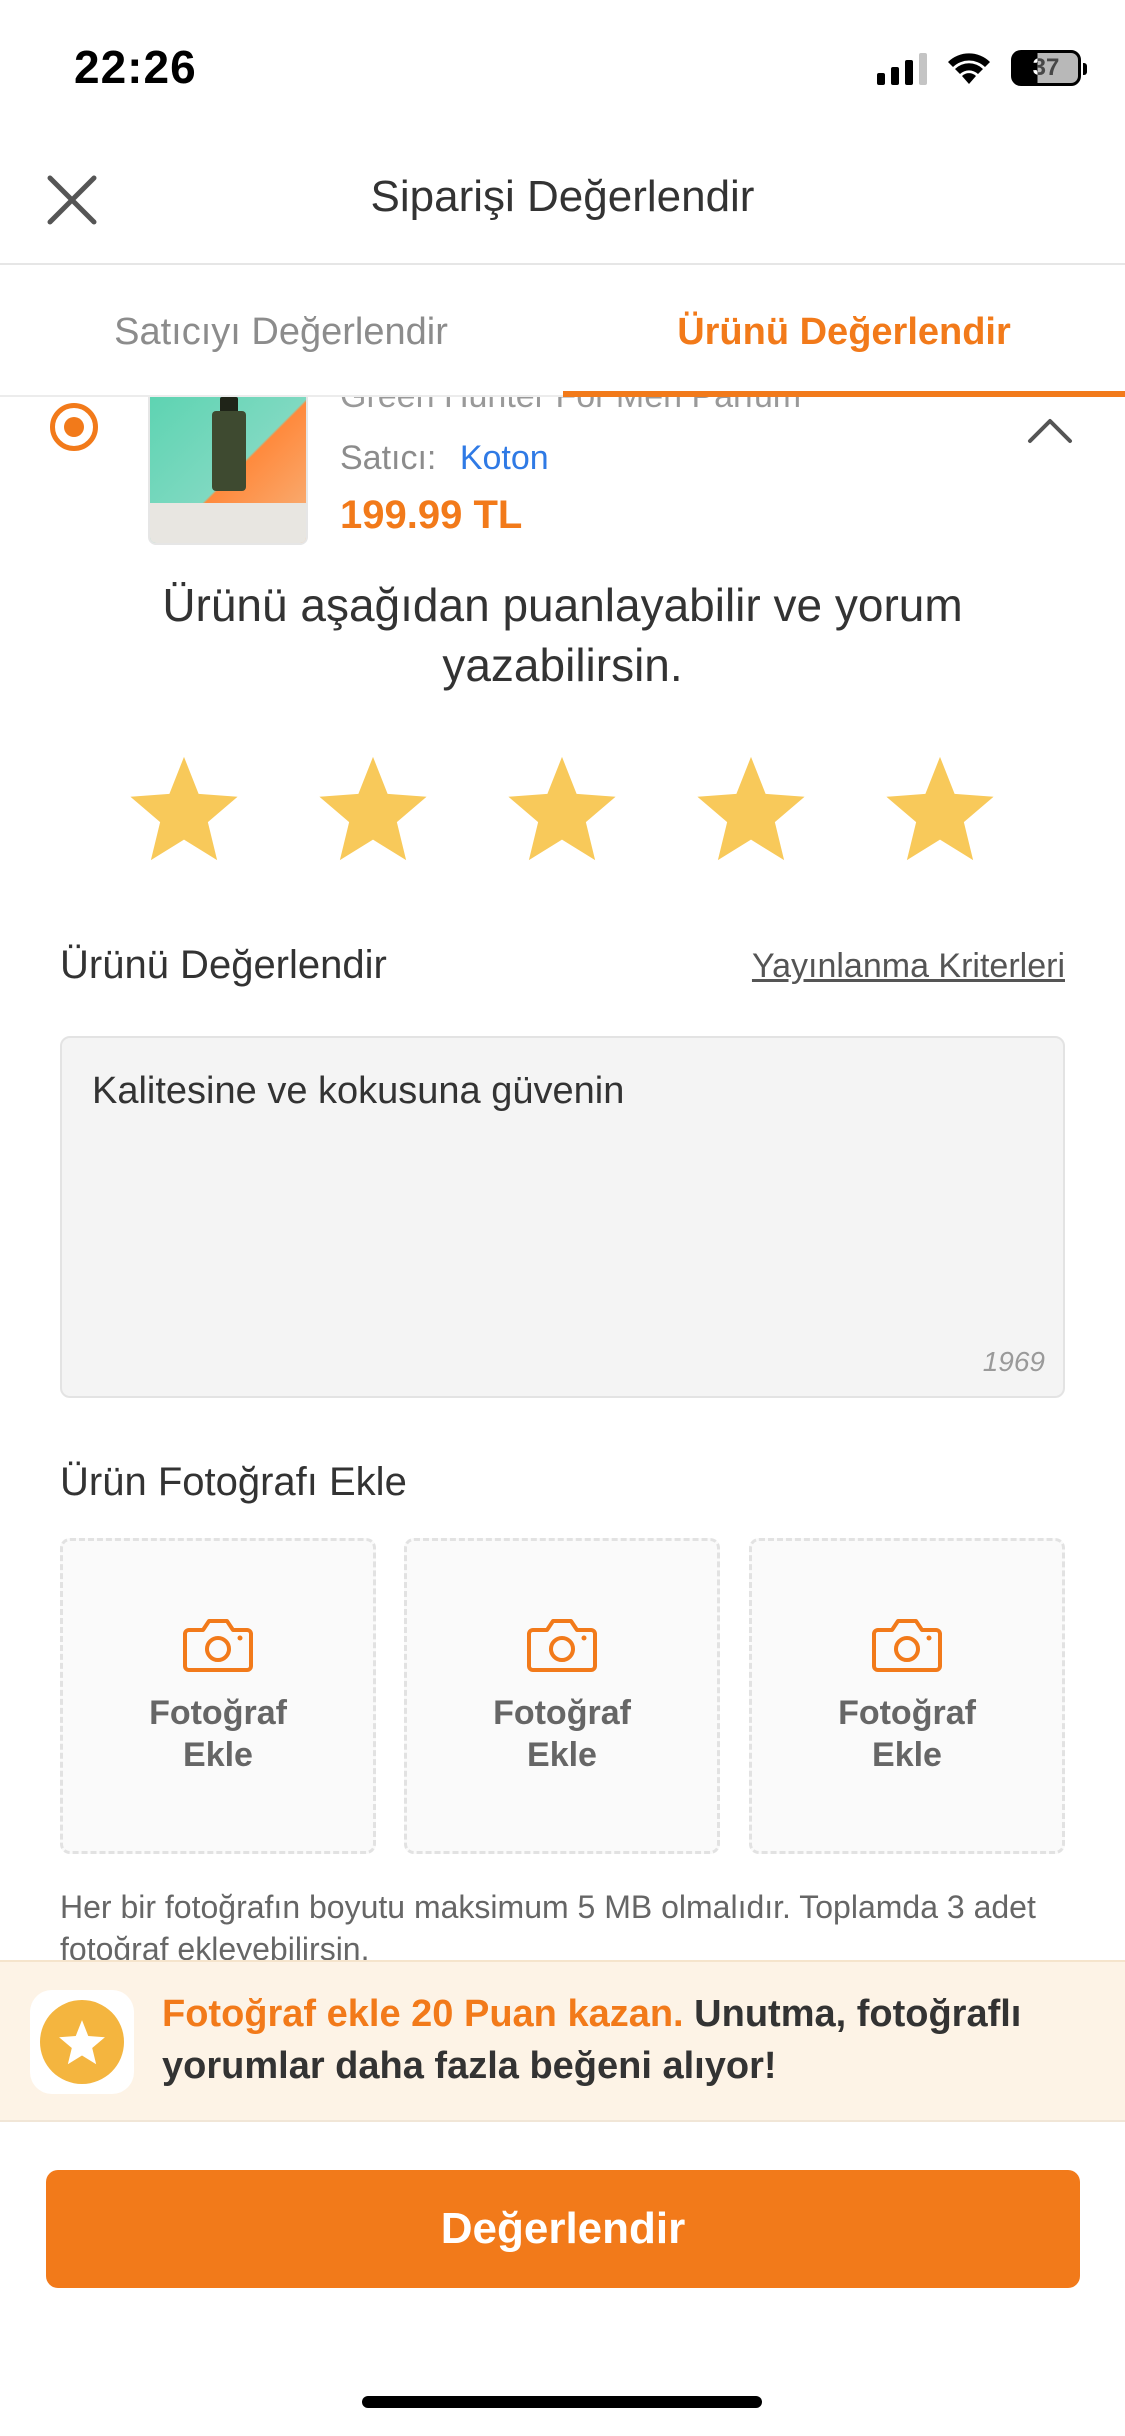 The height and width of the screenshot is (2436, 1125). Describe the element at coordinates (388, 458) in the screenshot. I see `seller-label: Satıcı:` at that location.